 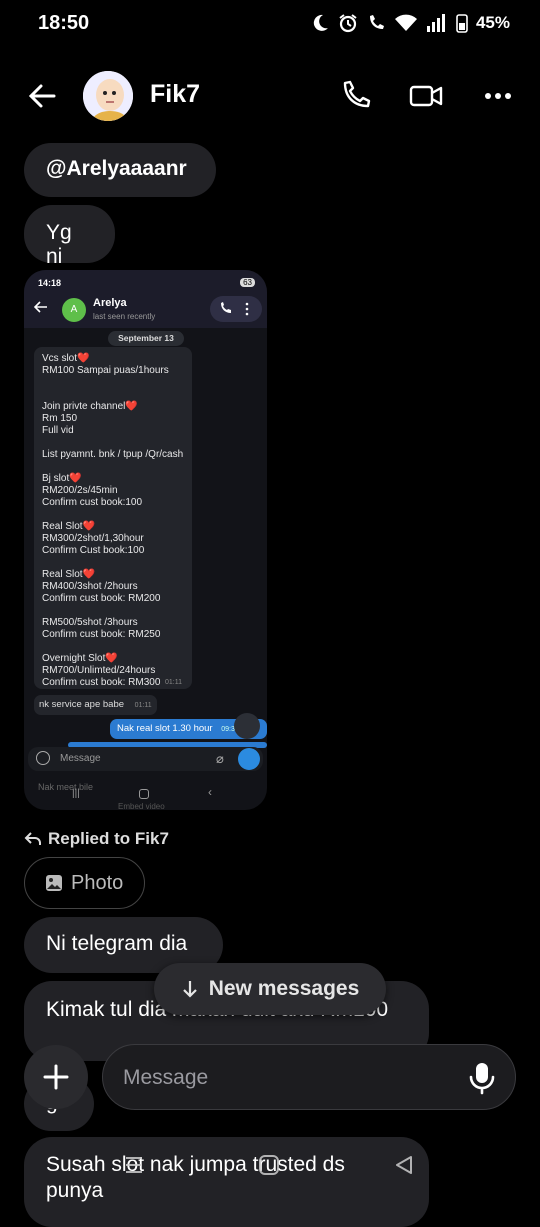 I want to click on back-icon, so click(x=404, y=1165).